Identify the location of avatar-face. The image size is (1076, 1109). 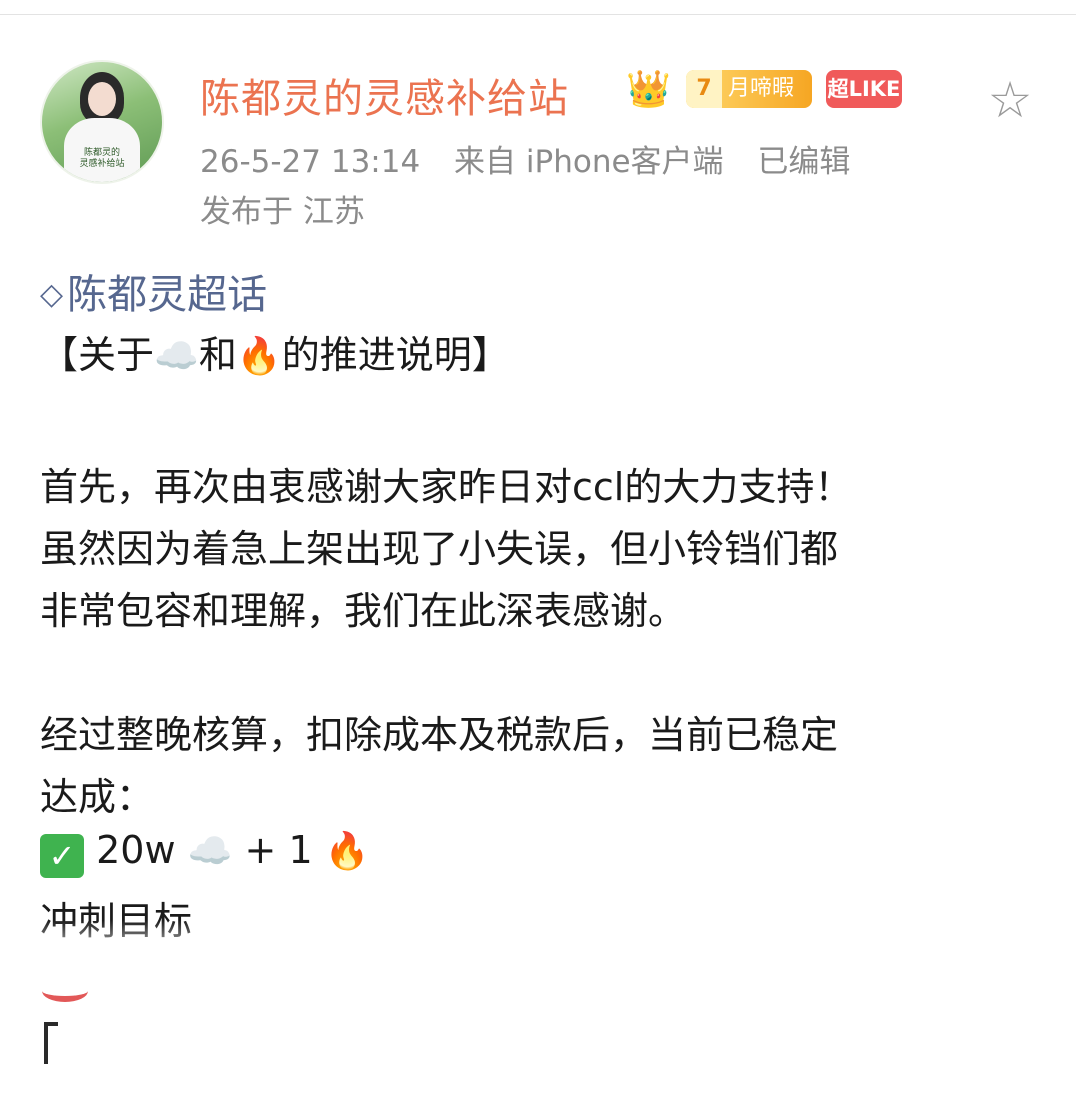
(102, 99).